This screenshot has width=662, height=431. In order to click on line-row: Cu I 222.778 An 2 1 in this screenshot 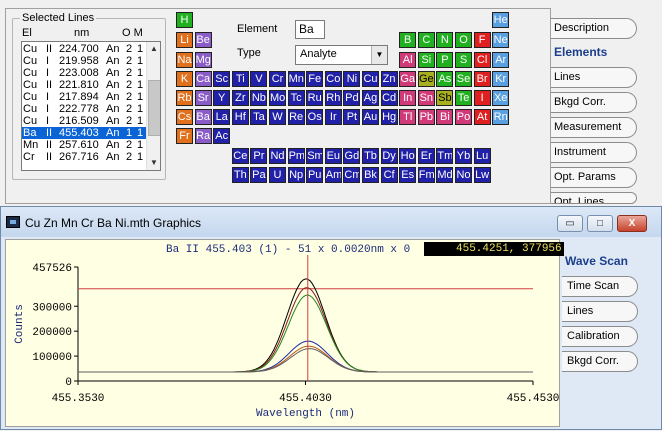, I will do `click(84, 109)`.